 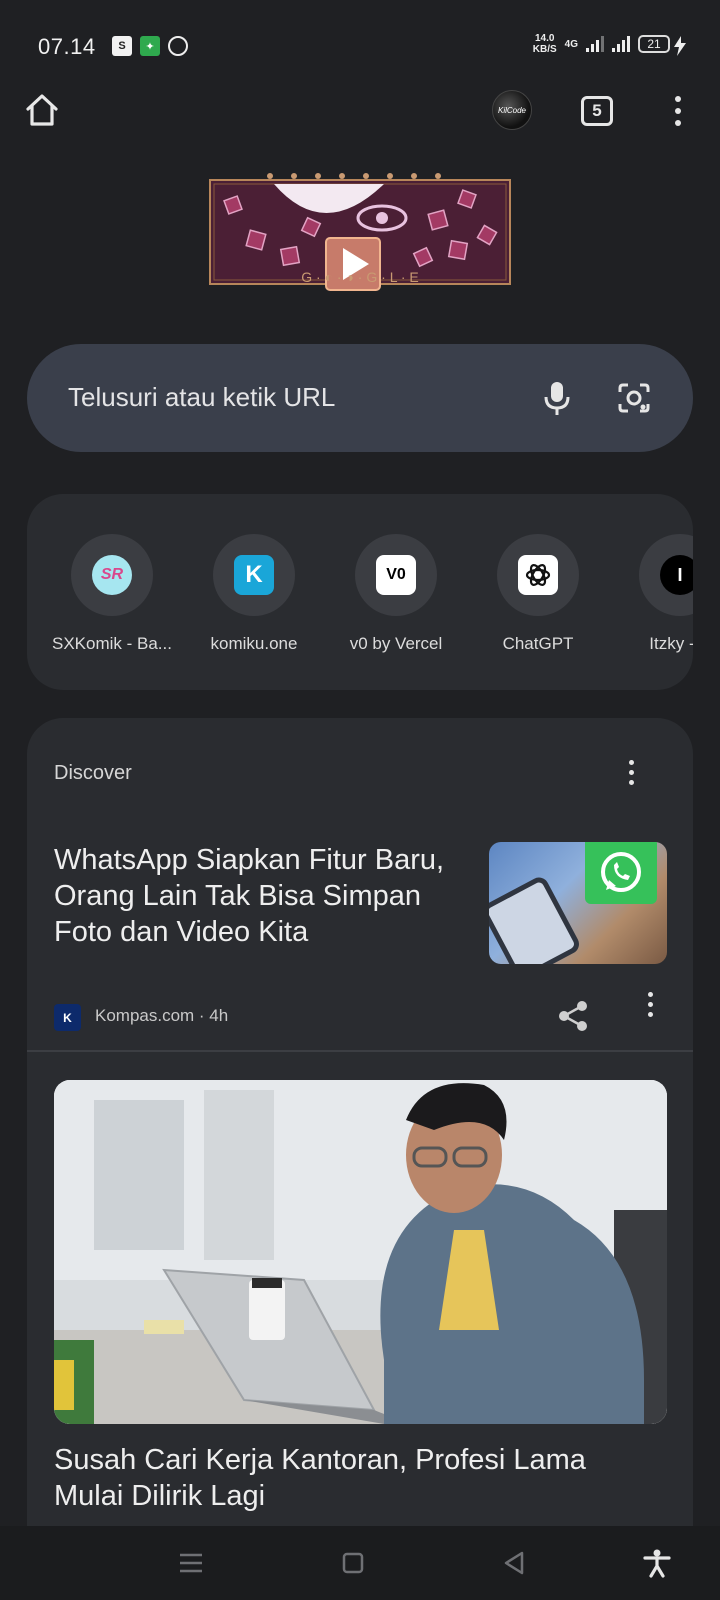 I want to click on google-doodle: G · ◐ · ◑ · G · L · E, so click(x=360, y=234).